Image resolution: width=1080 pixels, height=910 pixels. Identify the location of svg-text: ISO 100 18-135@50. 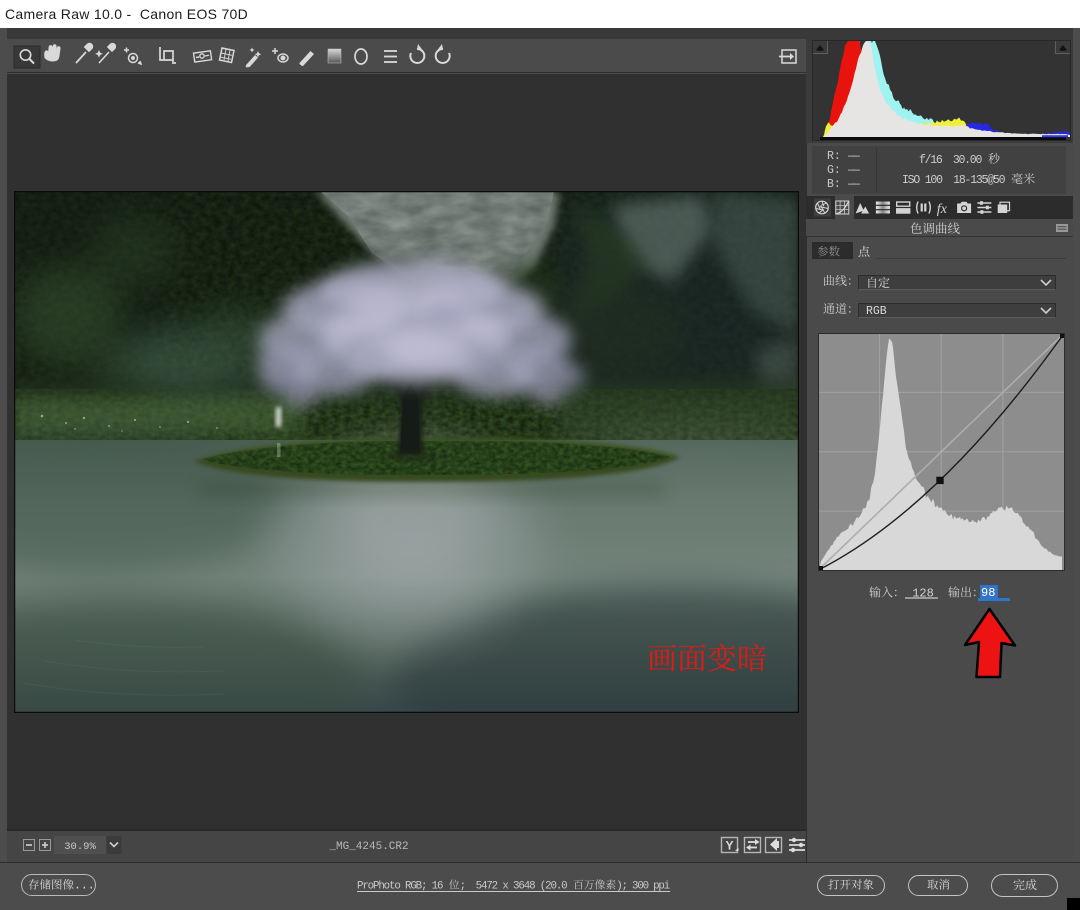
(956, 180).